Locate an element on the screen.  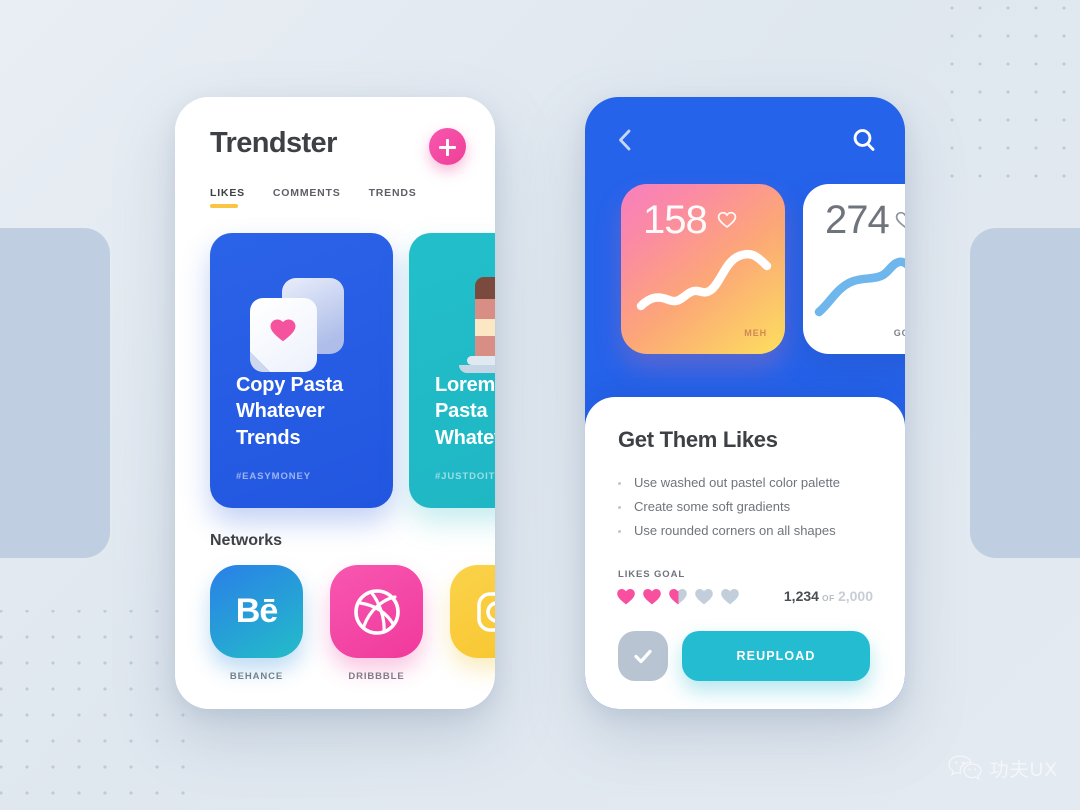
story-card-title: Copy Pasta Whatever Trends is located at coordinates (289, 411).